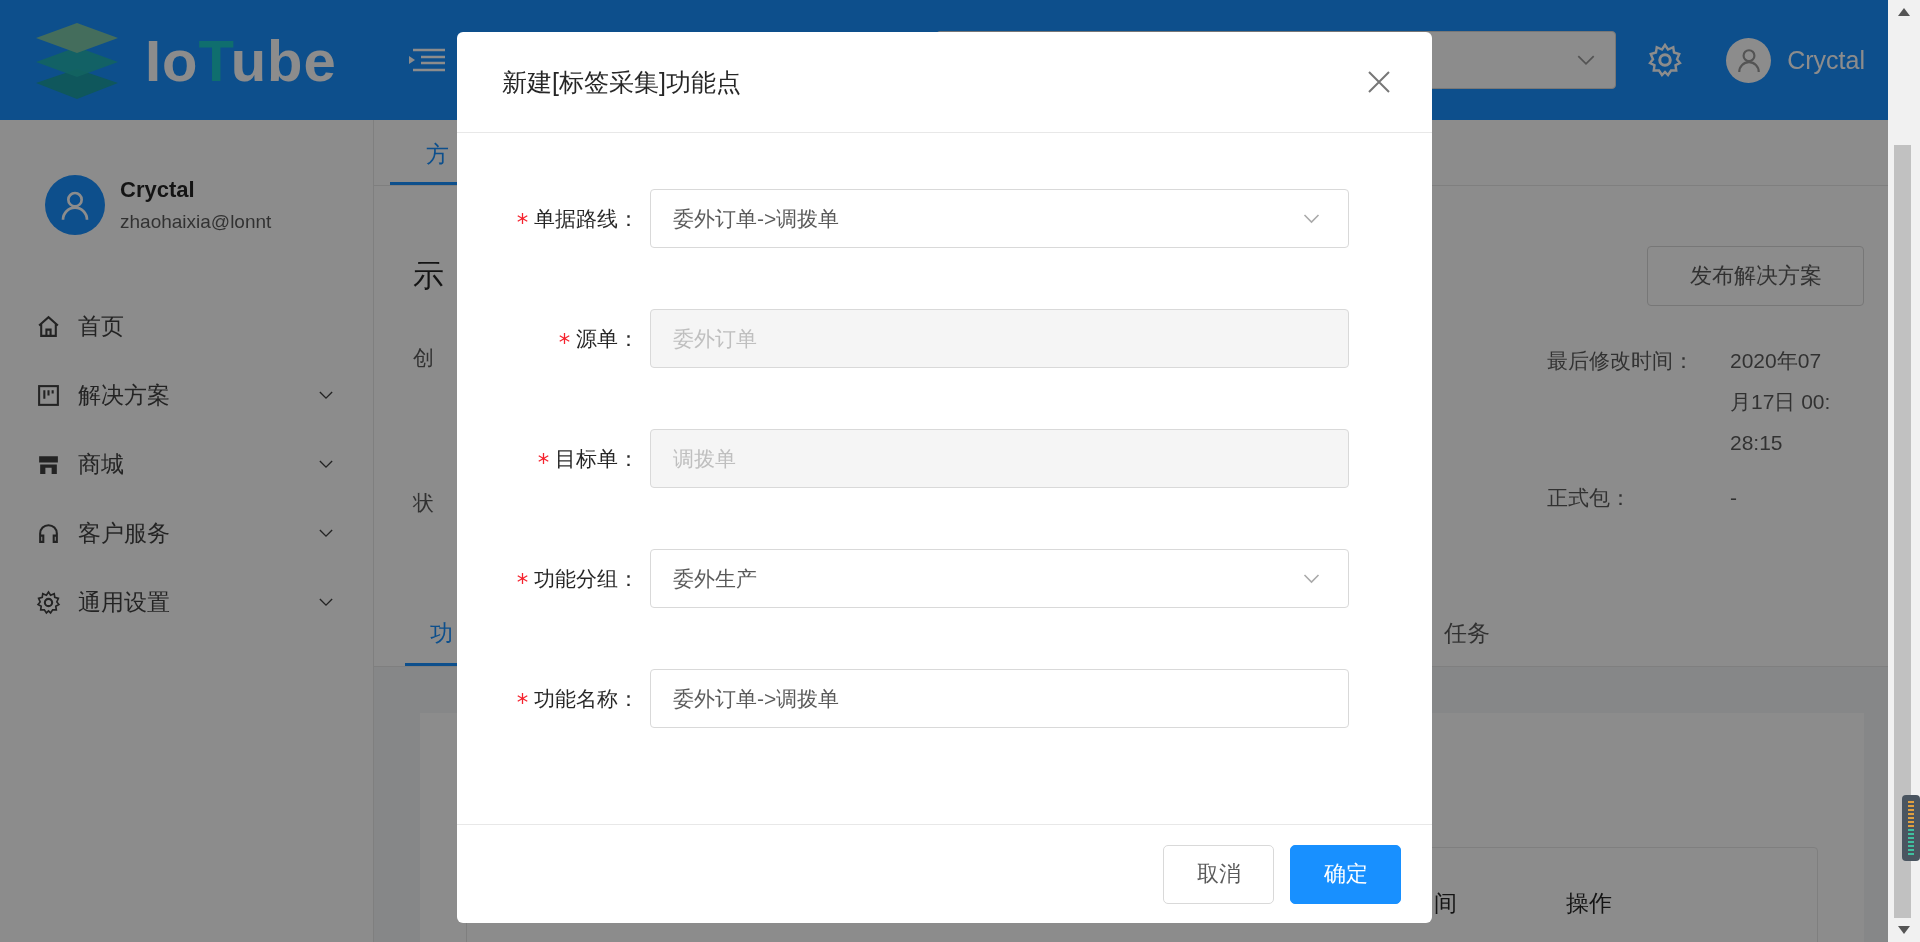  Describe the element at coordinates (1589, 903) in the screenshot. I see `column-header: 操作` at that location.